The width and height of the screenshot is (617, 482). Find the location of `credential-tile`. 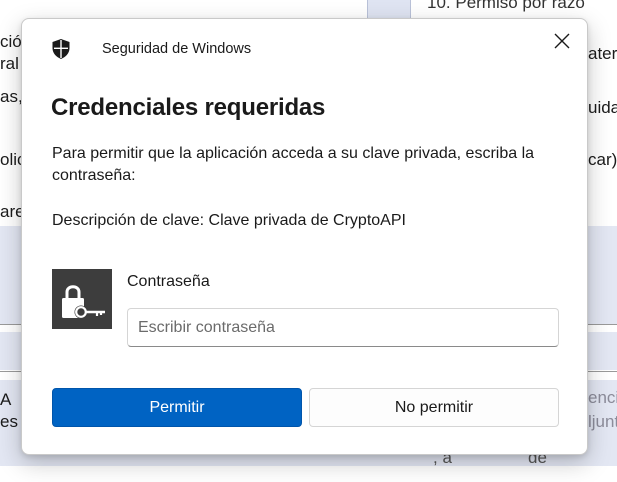

credential-tile is located at coordinates (82, 299).